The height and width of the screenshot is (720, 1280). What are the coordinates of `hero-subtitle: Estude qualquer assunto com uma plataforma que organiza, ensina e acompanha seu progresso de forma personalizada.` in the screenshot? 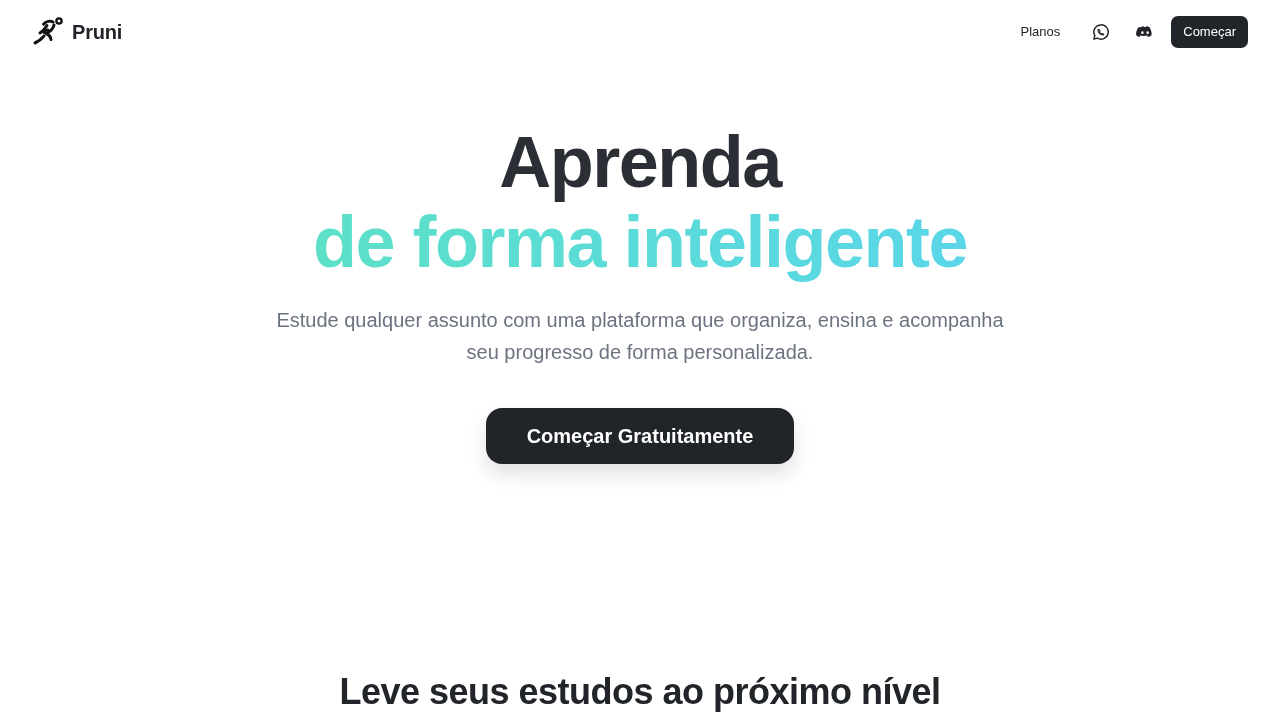 It's located at (640, 336).